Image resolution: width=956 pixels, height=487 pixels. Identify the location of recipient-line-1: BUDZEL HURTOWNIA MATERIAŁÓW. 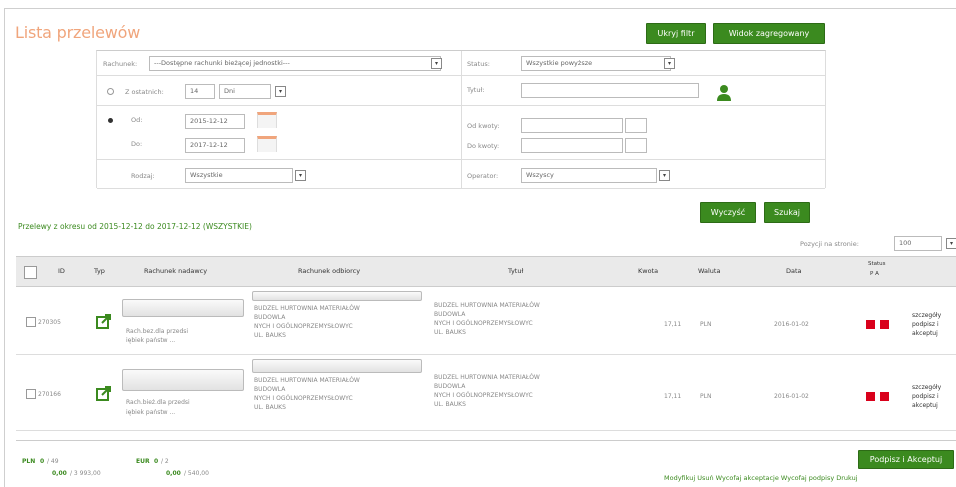
(307, 308).